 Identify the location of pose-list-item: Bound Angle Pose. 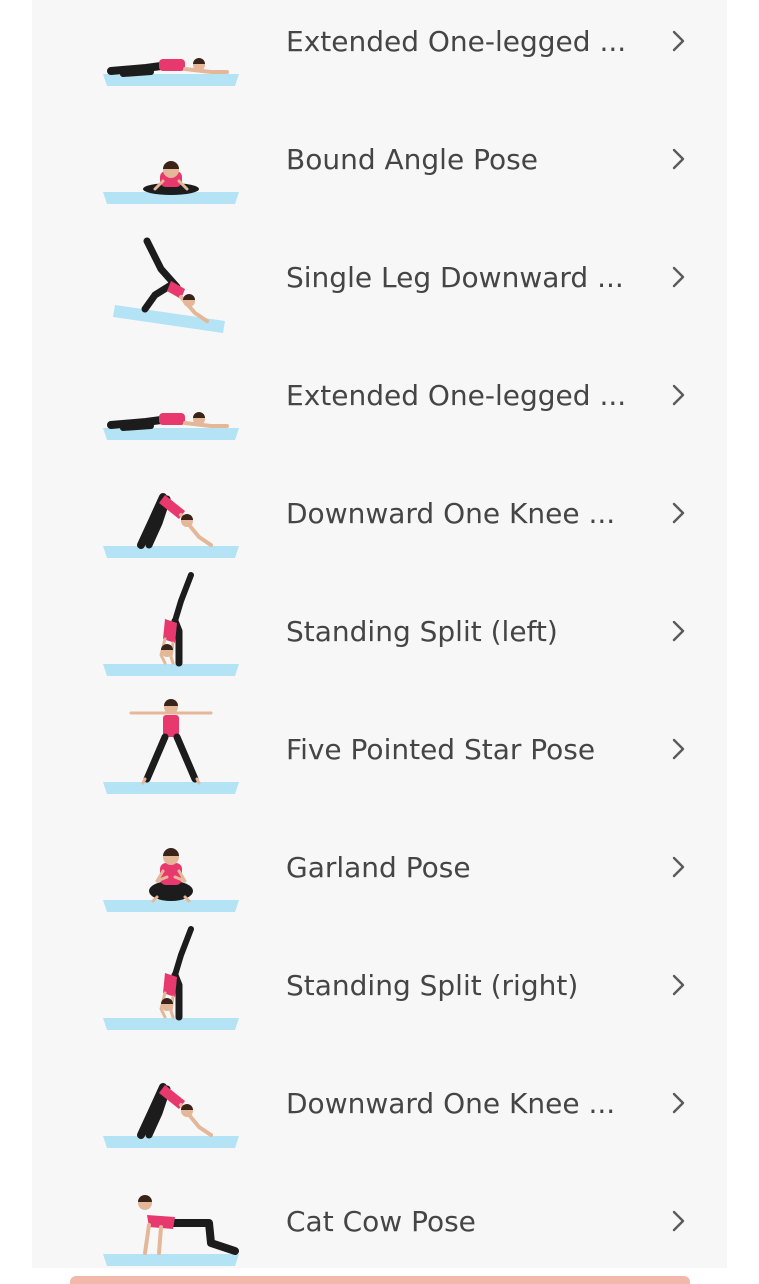
(379, 159).